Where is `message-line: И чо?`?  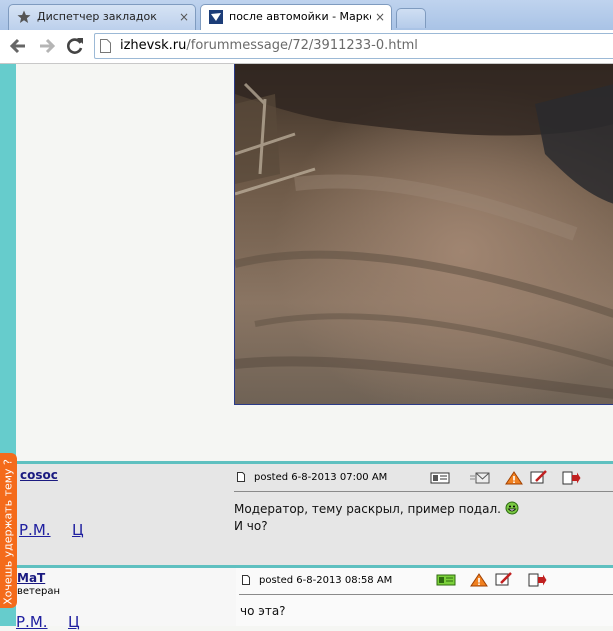
message-line: И чо? is located at coordinates (251, 526).